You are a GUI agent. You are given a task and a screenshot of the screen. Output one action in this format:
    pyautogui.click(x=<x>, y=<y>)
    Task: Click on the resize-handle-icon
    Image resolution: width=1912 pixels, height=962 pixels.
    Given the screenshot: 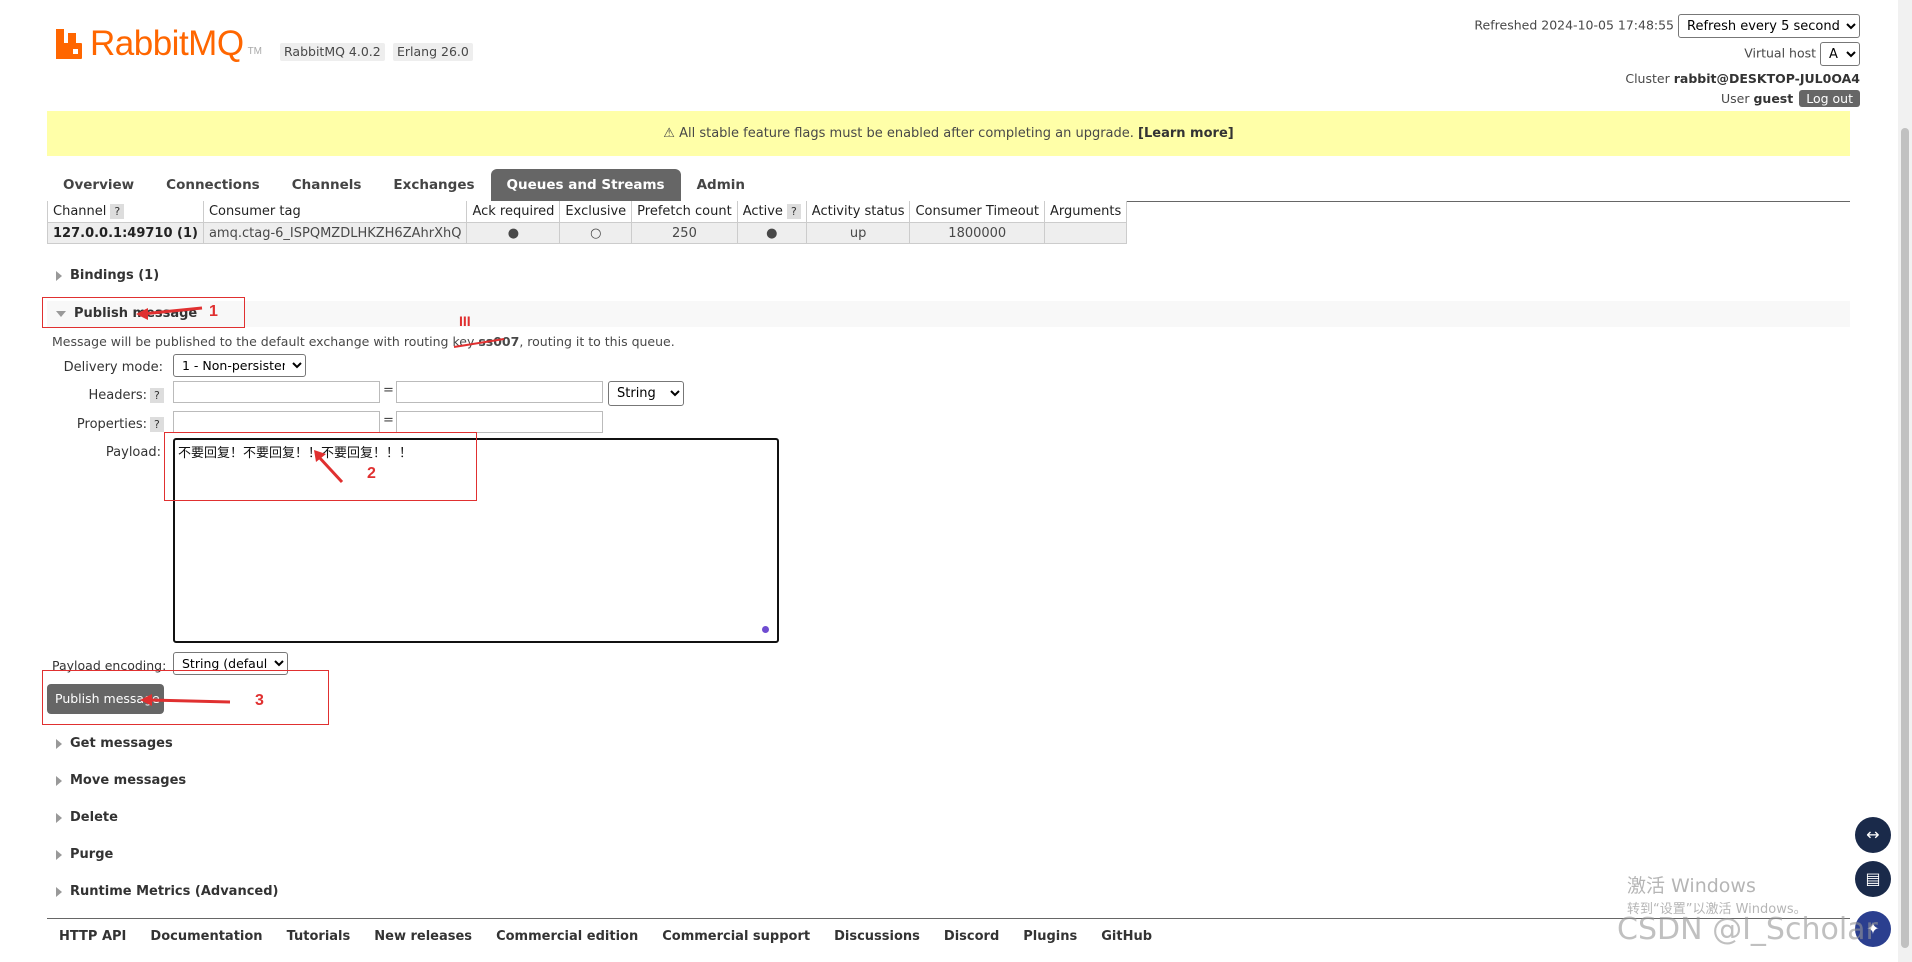 What is the action you would take?
    pyautogui.click(x=765, y=629)
    